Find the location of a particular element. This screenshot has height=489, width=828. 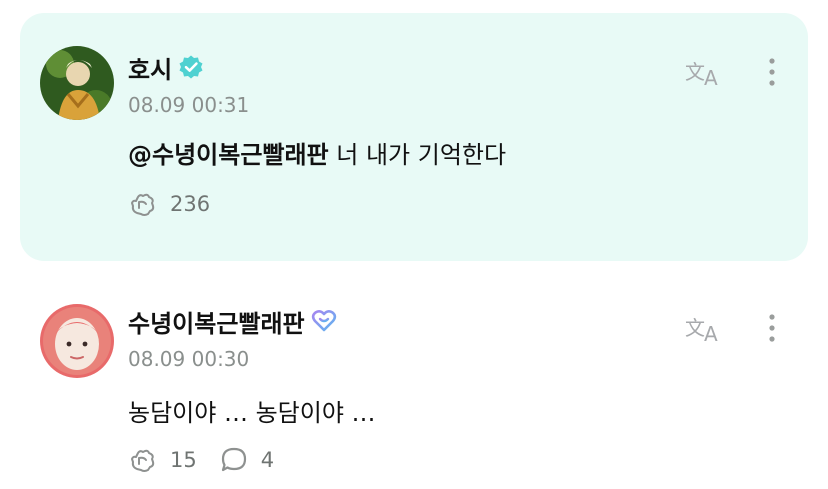

mention-link: @수녕이복근빨래판 is located at coordinates (228, 155).